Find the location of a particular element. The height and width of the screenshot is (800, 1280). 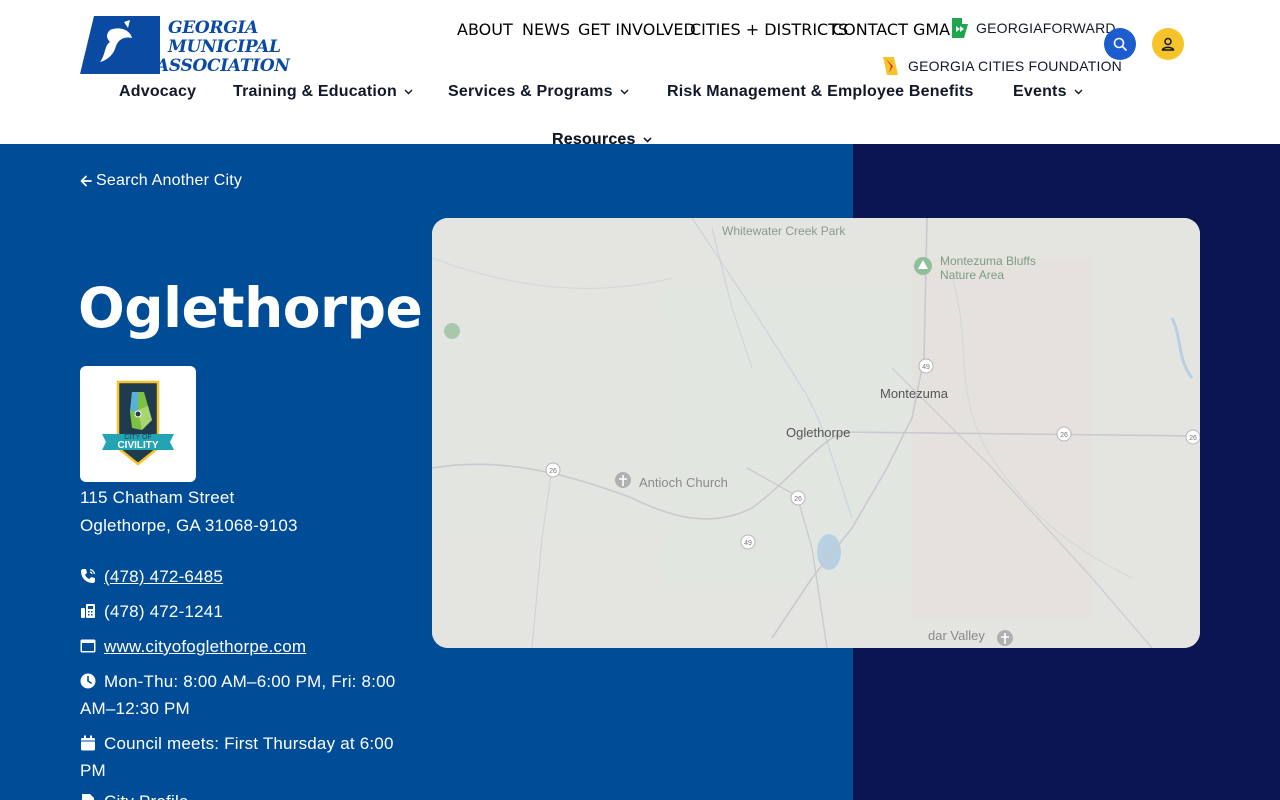

nav-get-involved: GET INVOLVED is located at coordinates (637, 29).